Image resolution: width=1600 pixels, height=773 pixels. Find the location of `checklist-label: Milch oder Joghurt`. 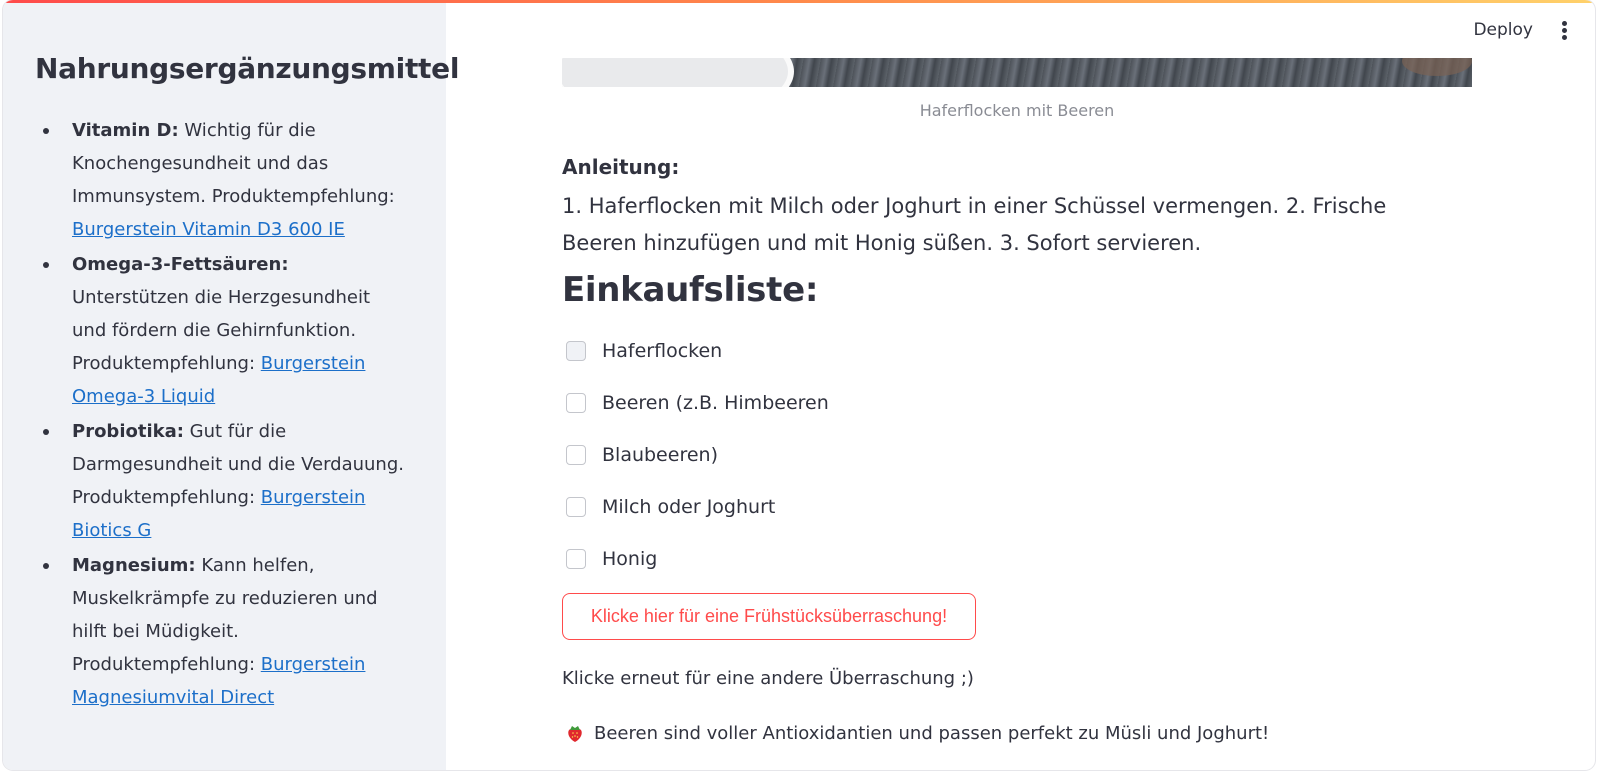

checklist-label: Milch oder Joghurt is located at coordinates (689, 507).